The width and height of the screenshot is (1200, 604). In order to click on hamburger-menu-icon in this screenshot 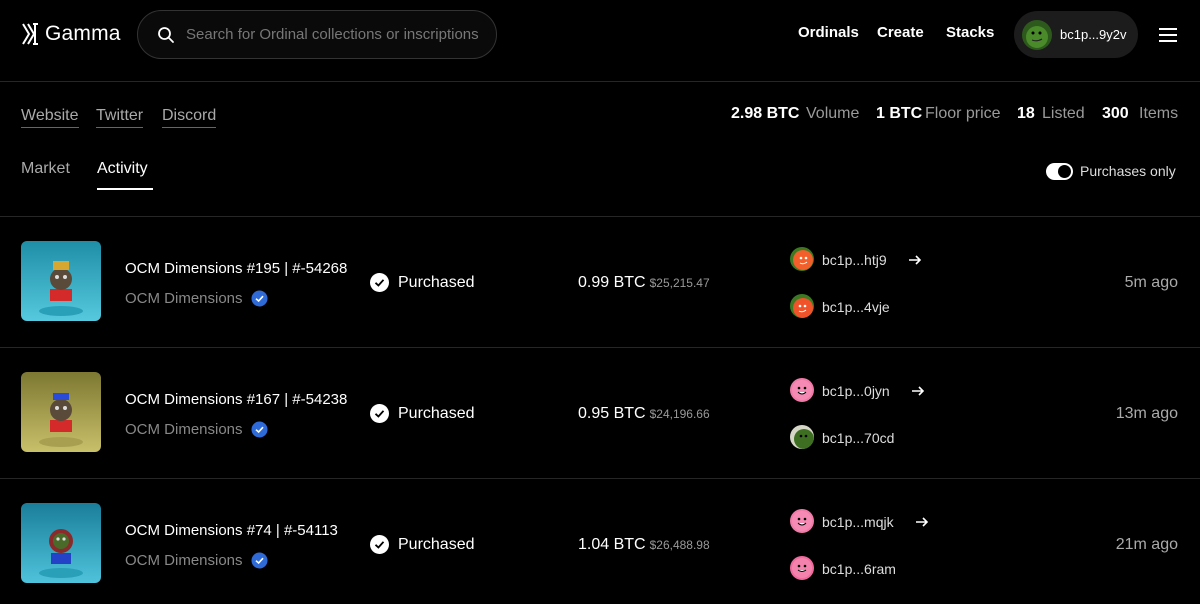, I will do `click(1168, 35)`.